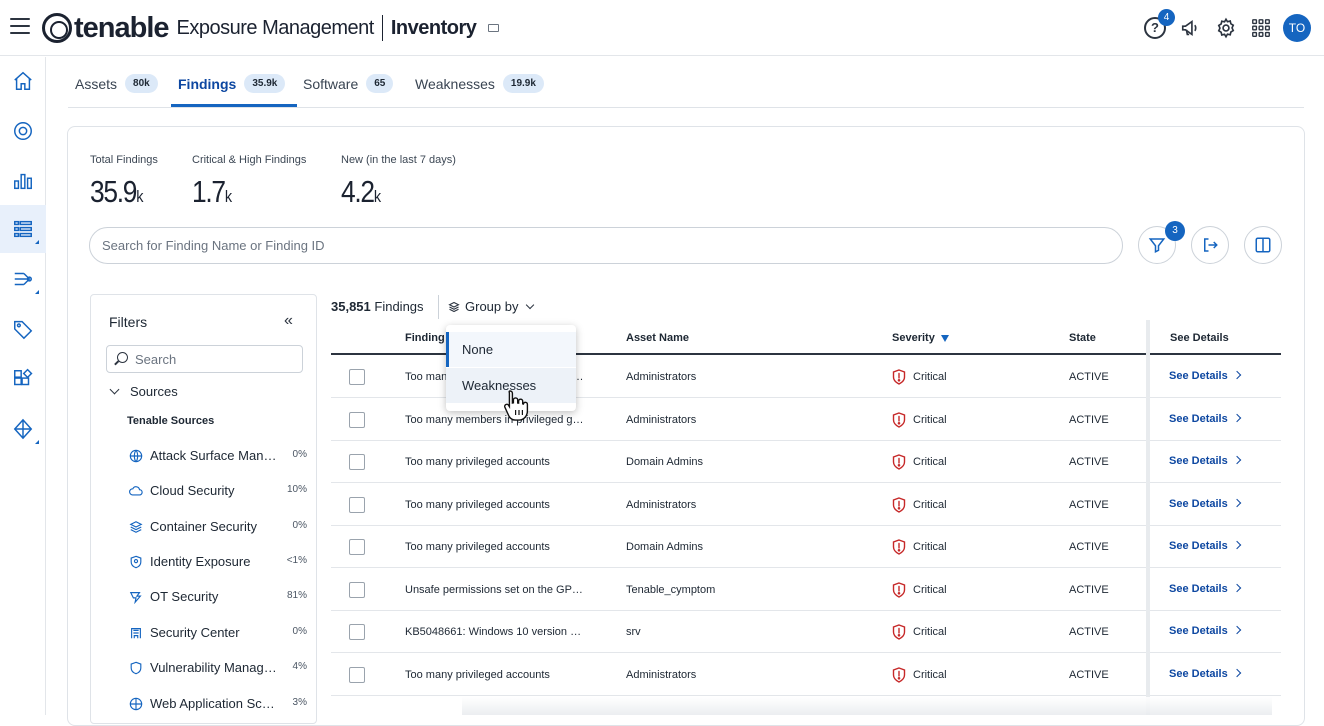  I want to click on source-filter-item: Identity Exposure <1%, so click(217, 563).